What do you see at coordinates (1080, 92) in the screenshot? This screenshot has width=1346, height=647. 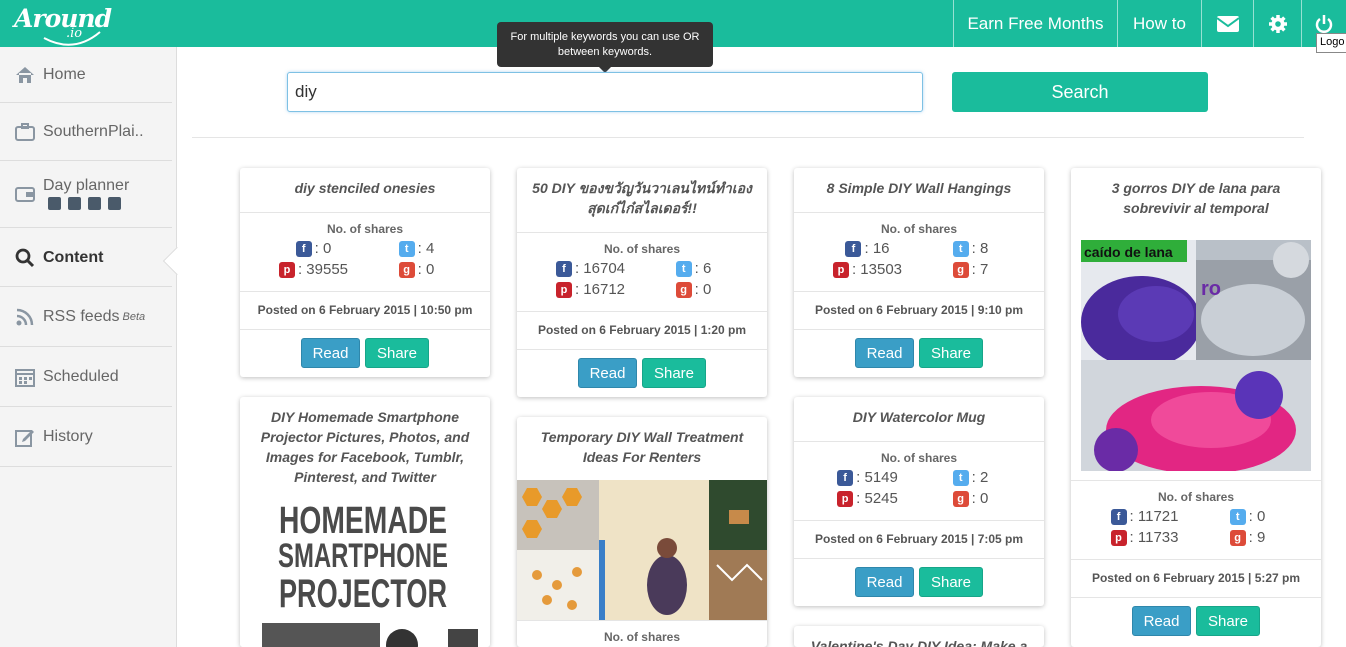 I see `search-button: Search` at bounding box center [1080, 92].